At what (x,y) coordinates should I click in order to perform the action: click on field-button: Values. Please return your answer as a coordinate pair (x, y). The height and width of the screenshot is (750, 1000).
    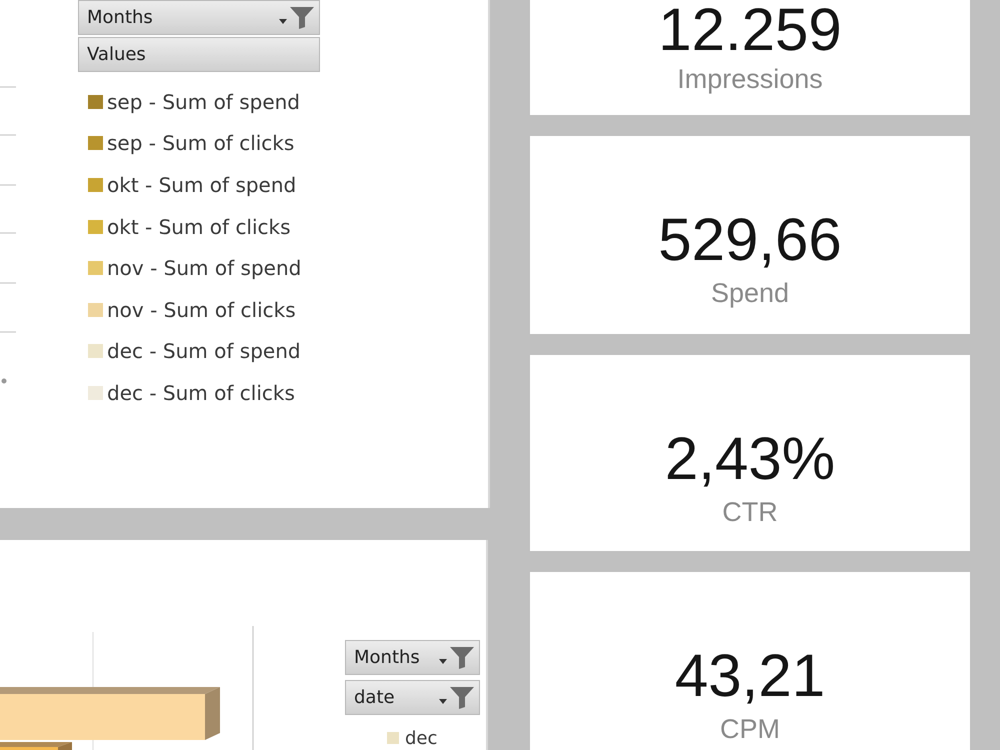
    Looking at the image, I should click on (199, 54).